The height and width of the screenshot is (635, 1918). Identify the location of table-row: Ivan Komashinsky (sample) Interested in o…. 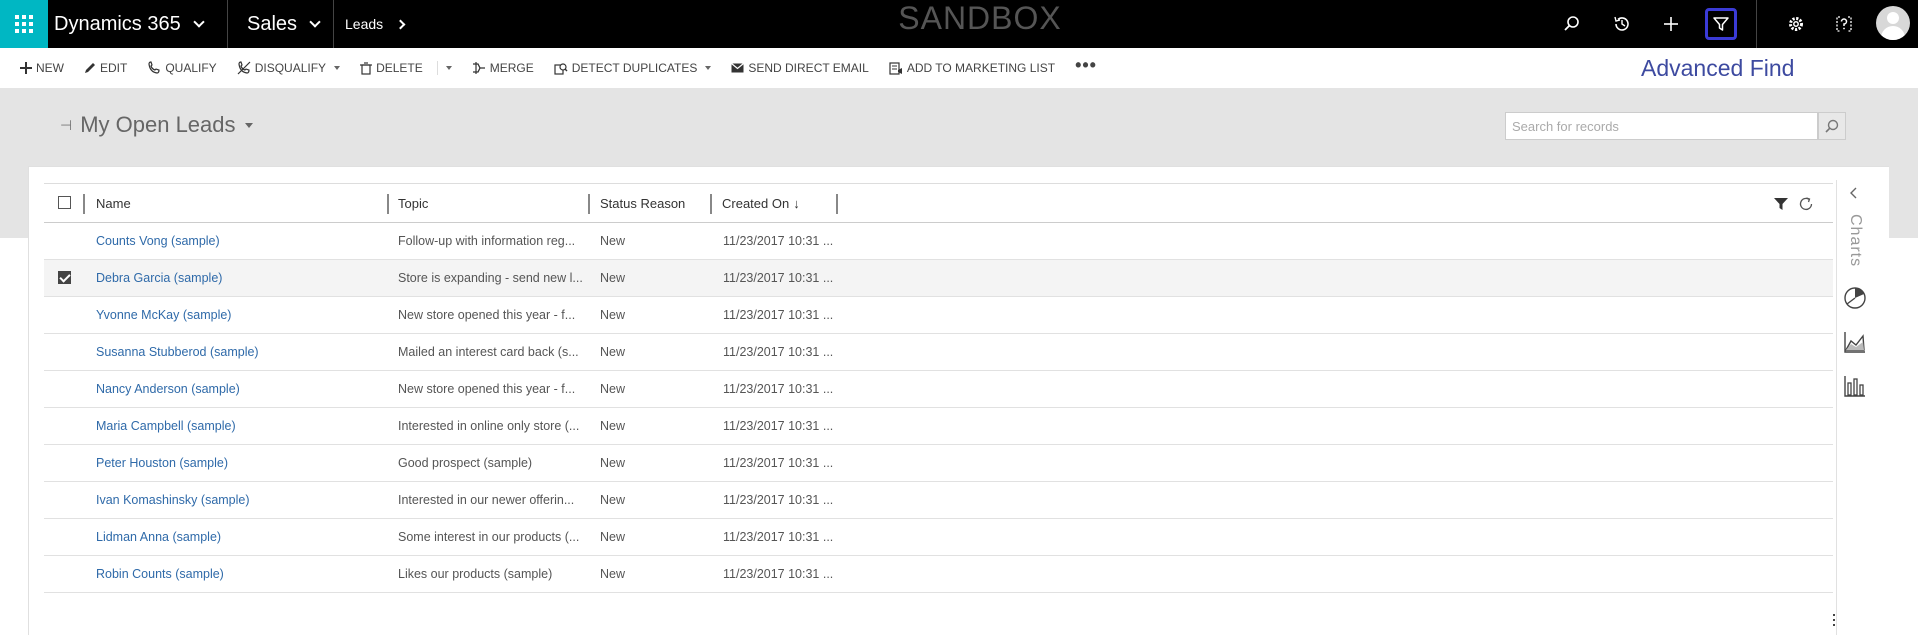
(938, 500).